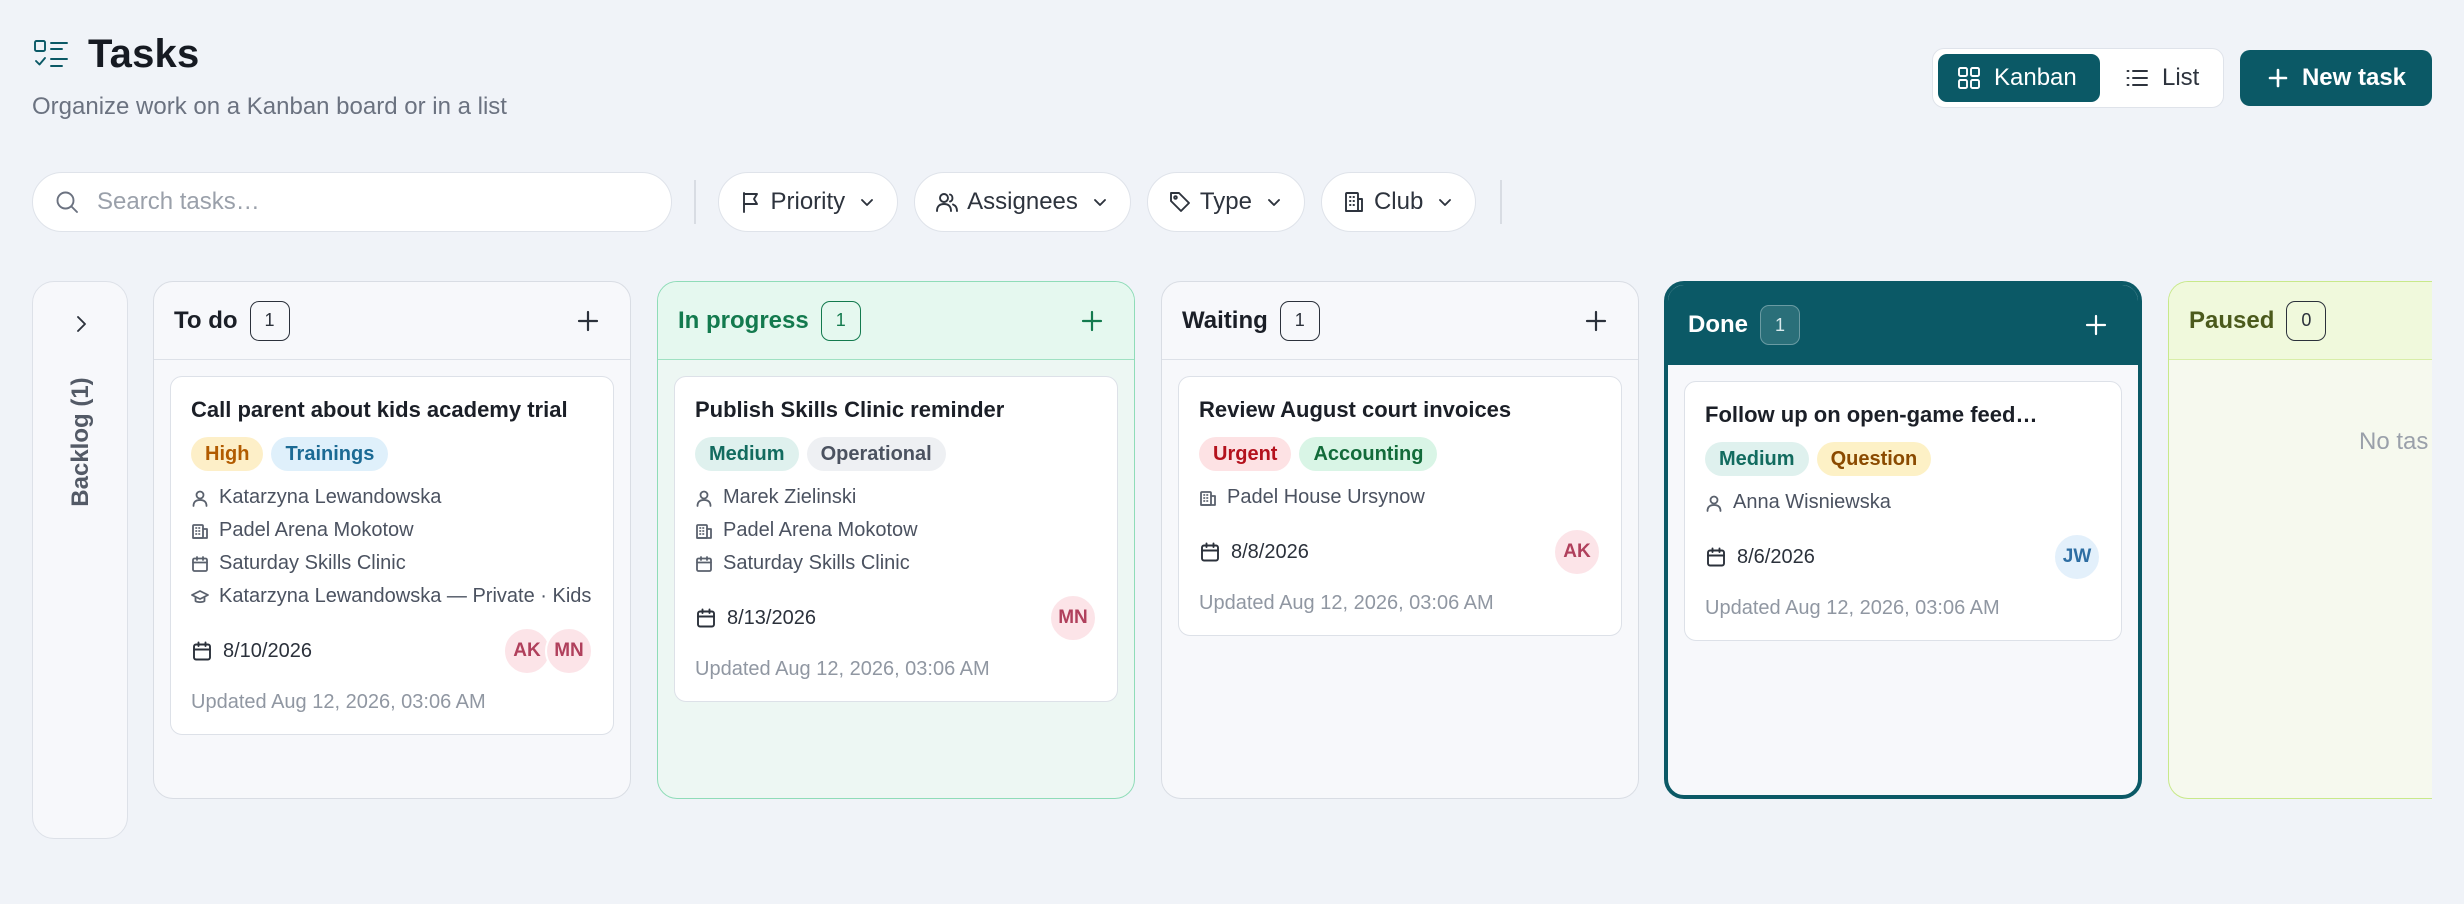 This screenshot has width=2464, height=904. Describe the element at coordinates (267, 650) in the screenshot. I see `due-date-text: 8/10/2026` at that location.